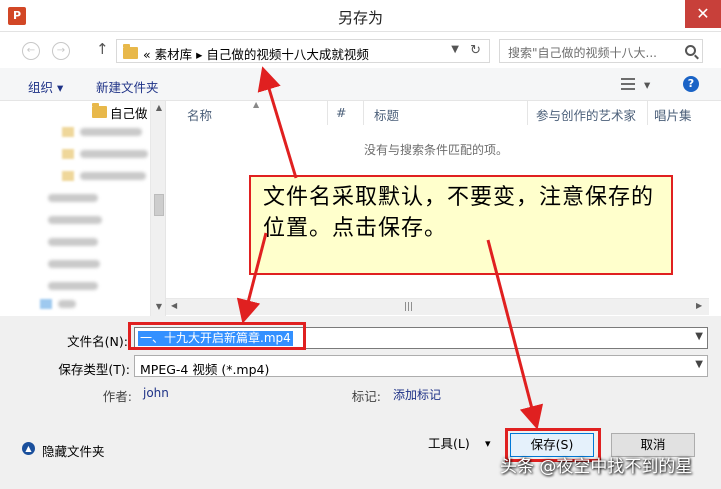 The image size is (721, 489). Describe the element at coordinates (436, 150) in the screenshot. I see `empty-results-message: 没有与搜索条件匹配的项。` at that location.